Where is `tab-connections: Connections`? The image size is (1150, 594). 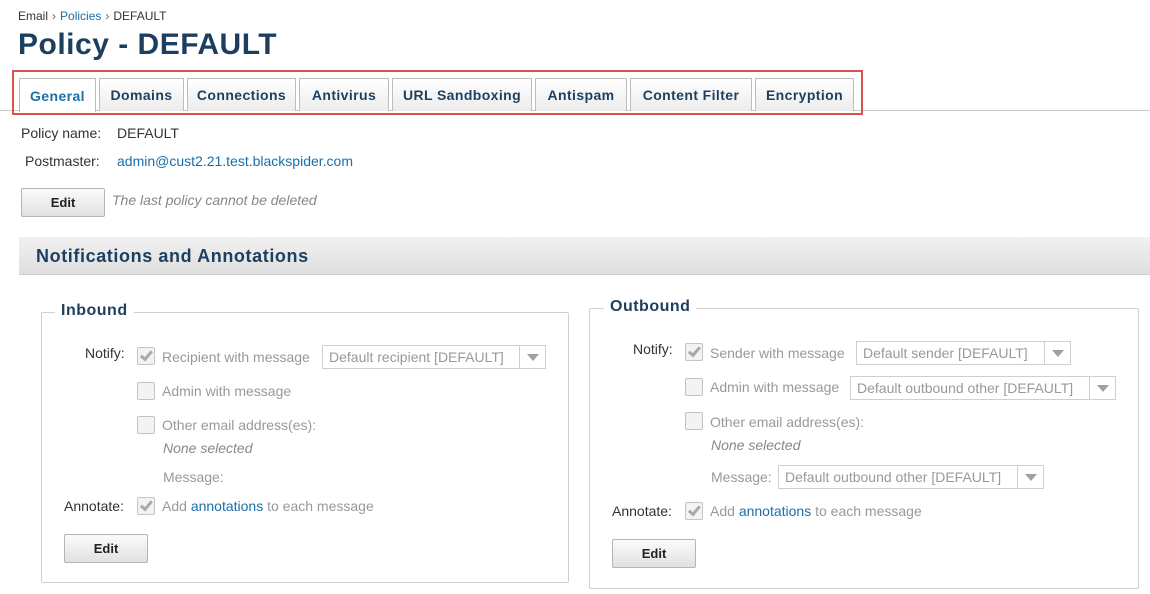 tab-connections: Connections is located at coordinates (241, 94).